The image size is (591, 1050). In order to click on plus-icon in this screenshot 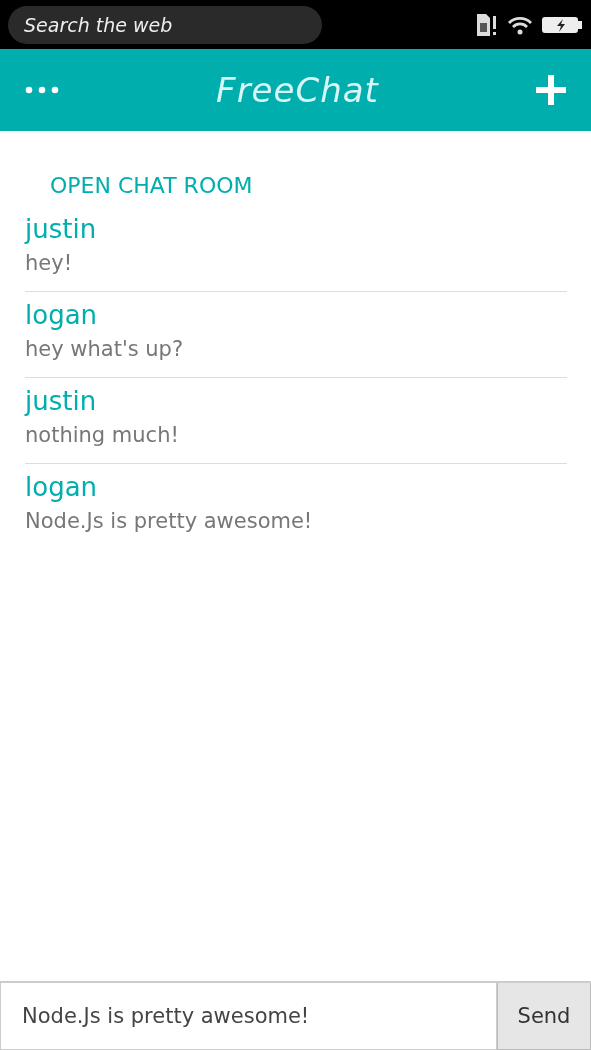, I will do `click(551, 90)`.